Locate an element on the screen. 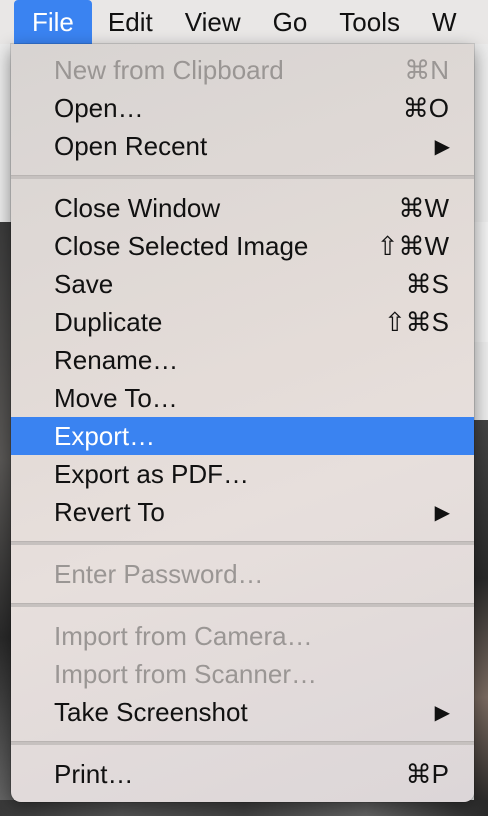  menu-item-duplicate: Duplicate ⇧⌘S is located at coordinates (242, 322).